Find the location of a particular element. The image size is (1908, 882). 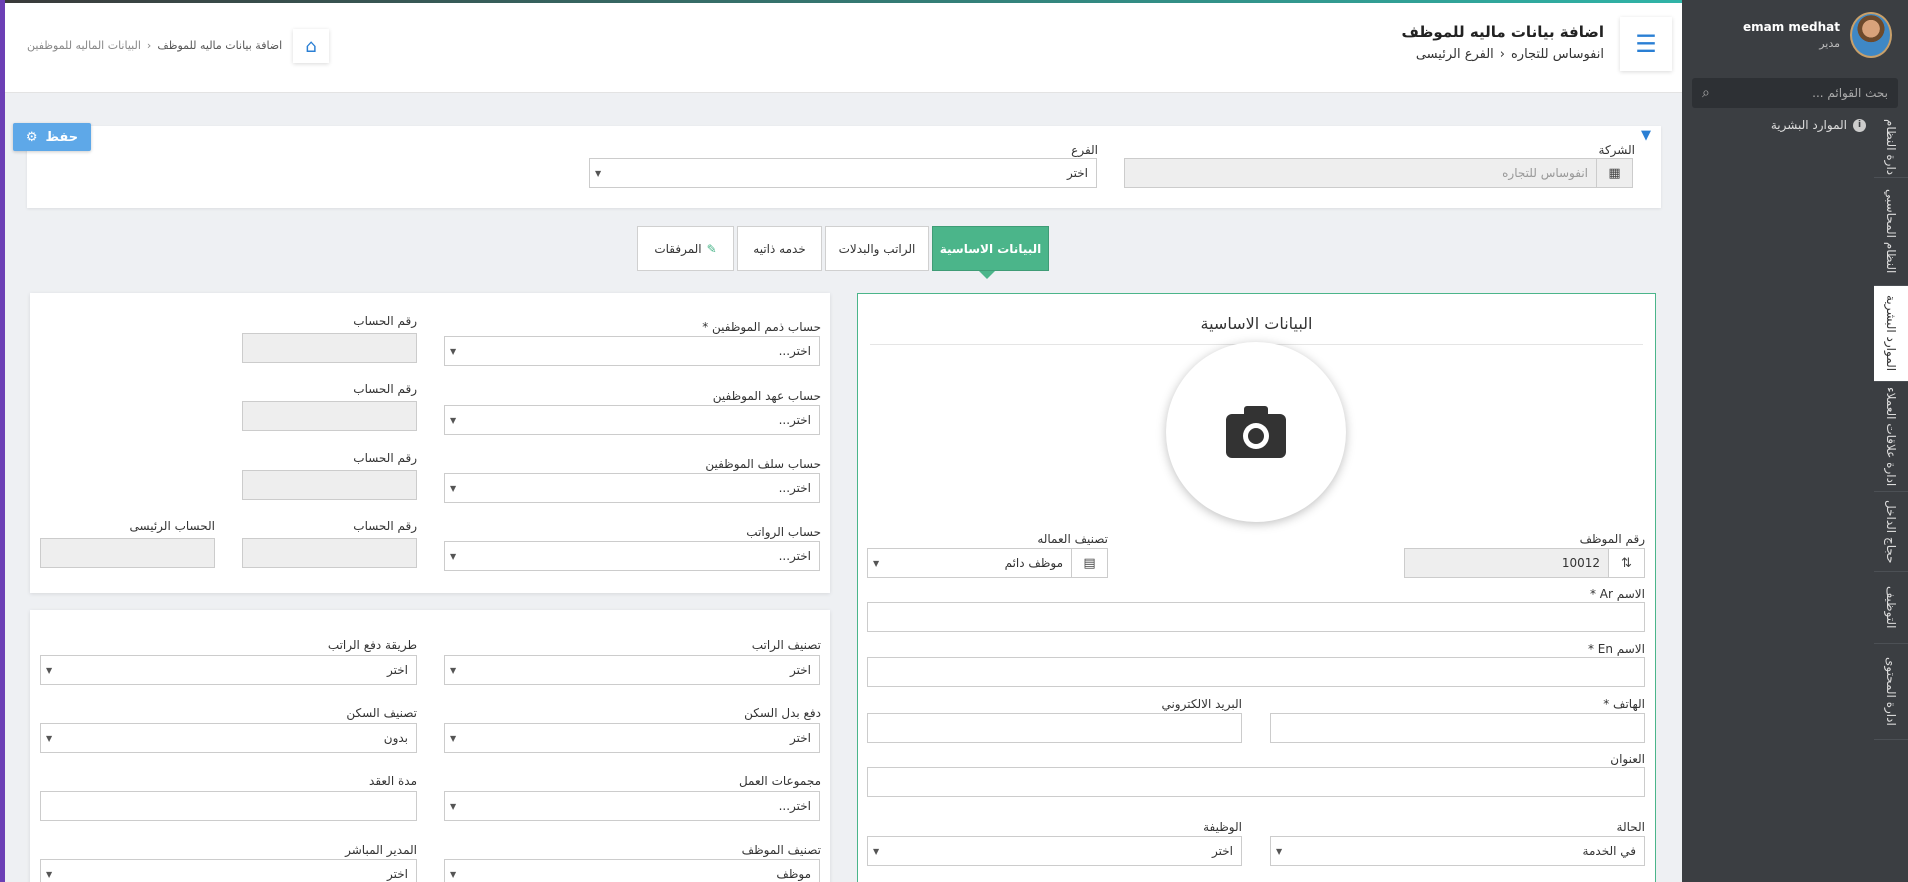

status-label: الحالة is located at coordinates (1630, 827).